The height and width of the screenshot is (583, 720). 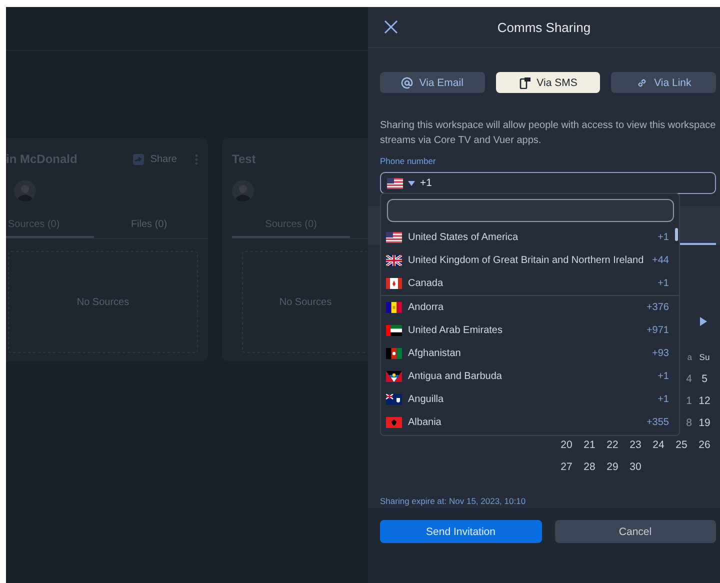 What do you see at coordinates (660, 353) in the screenshot?
I see `dial-code: +93` at bounding box center [660, 353].